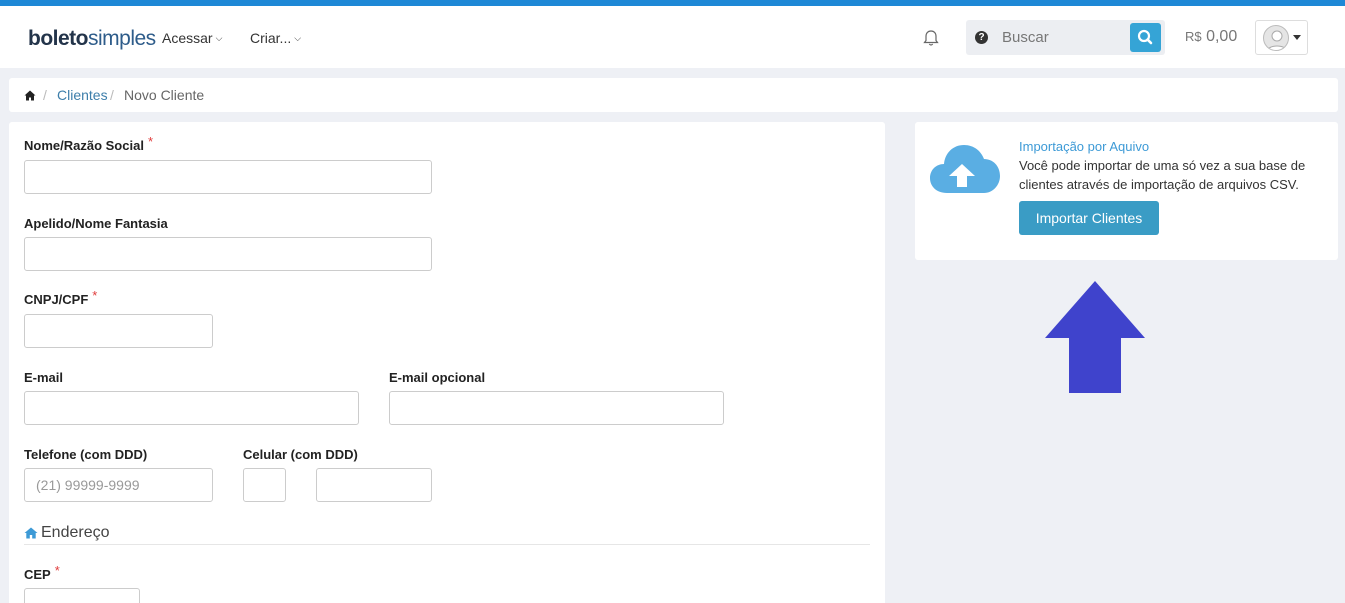  What do you see at coordinates (118, 485) in the screenshot?
I see `telefone-input: (21) 99999-9999` at bounding box center [118, 485].